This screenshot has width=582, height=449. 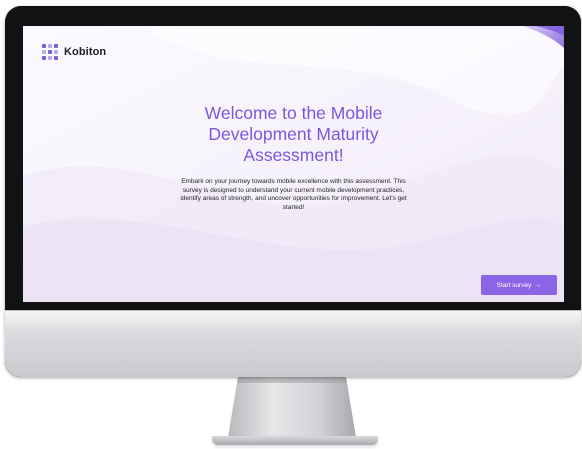 I want to click on brand-logo: Kobiton, so click(x=74, y=52).